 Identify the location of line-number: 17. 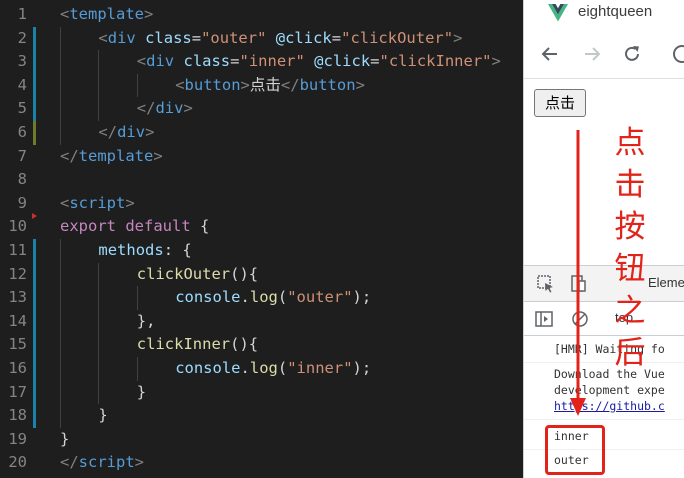
(17, 391).